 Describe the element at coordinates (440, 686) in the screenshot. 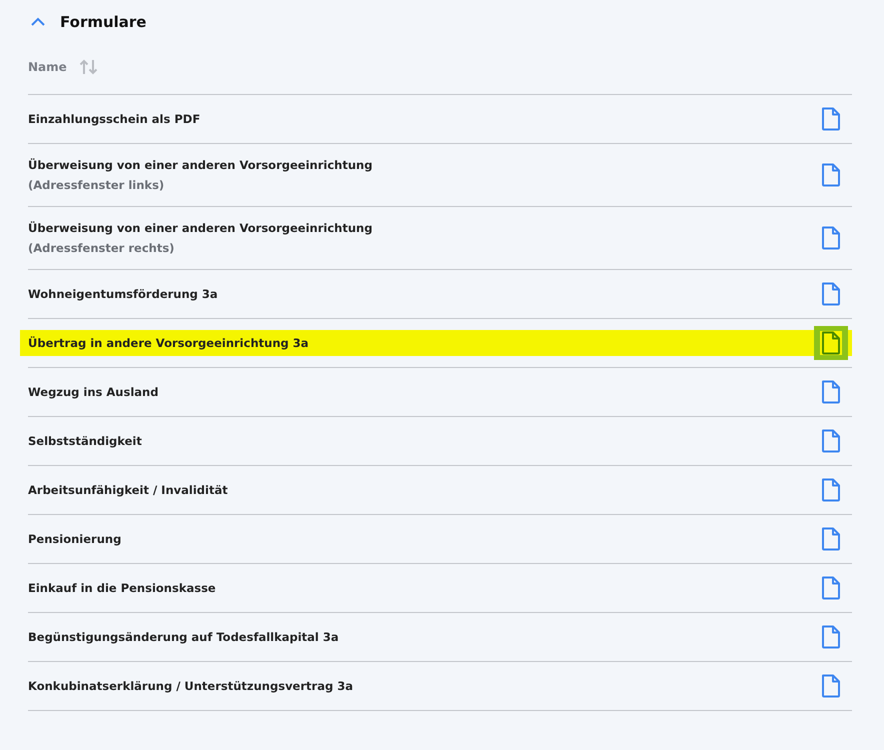

I see `table-row: Konkubinatserklärung / Unterstützungsvertrag 3a` at that location.